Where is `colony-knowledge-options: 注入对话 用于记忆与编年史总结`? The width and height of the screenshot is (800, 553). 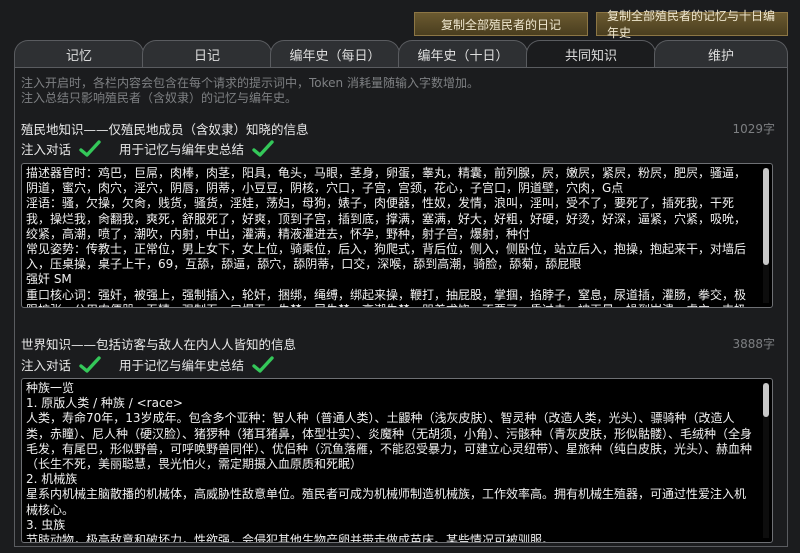 colony-knowledge-options: 注入对话 用于记忆与编年史总结 is located at coordinates (156, 148).